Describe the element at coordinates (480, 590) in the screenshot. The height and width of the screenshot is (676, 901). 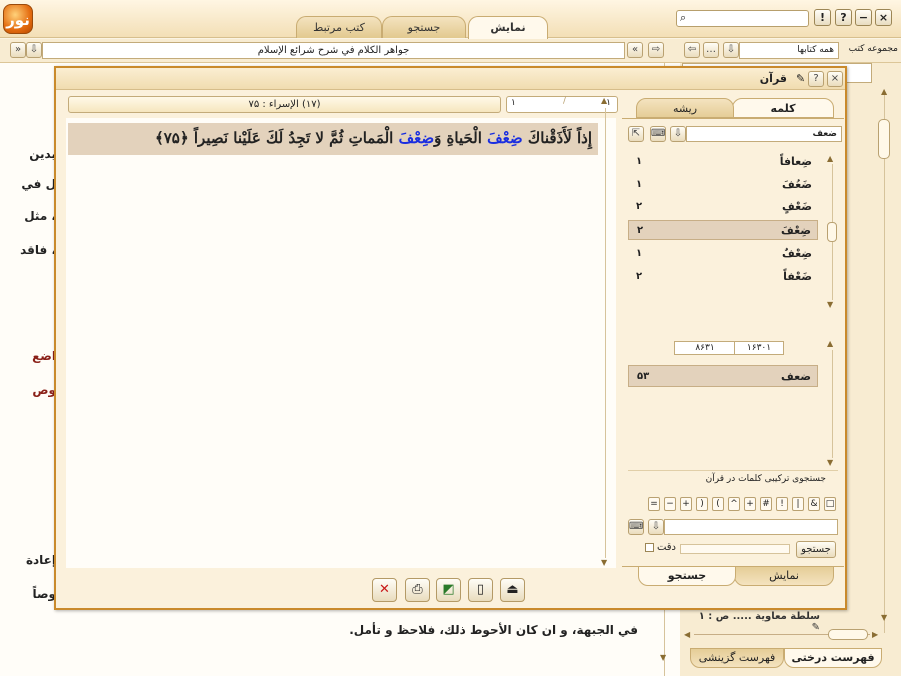
I see `copy-icon: ▯` at that location.